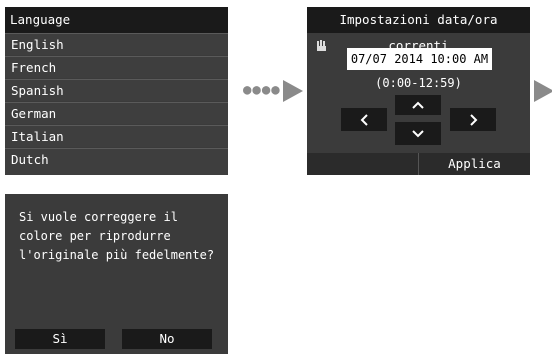  I want to click on date-time-title: Impostazioni data/ora correnti, so click(418, 30).